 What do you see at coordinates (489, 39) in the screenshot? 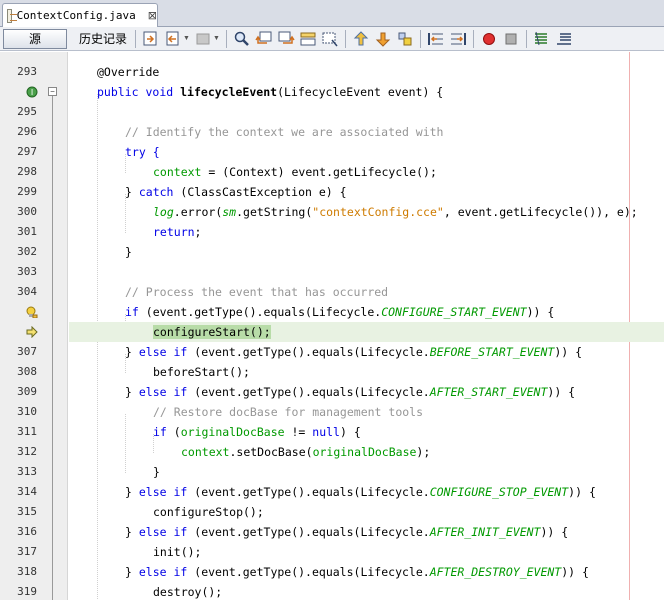
I see `start-macro-recording-icon` at bounding box center [489, 39].